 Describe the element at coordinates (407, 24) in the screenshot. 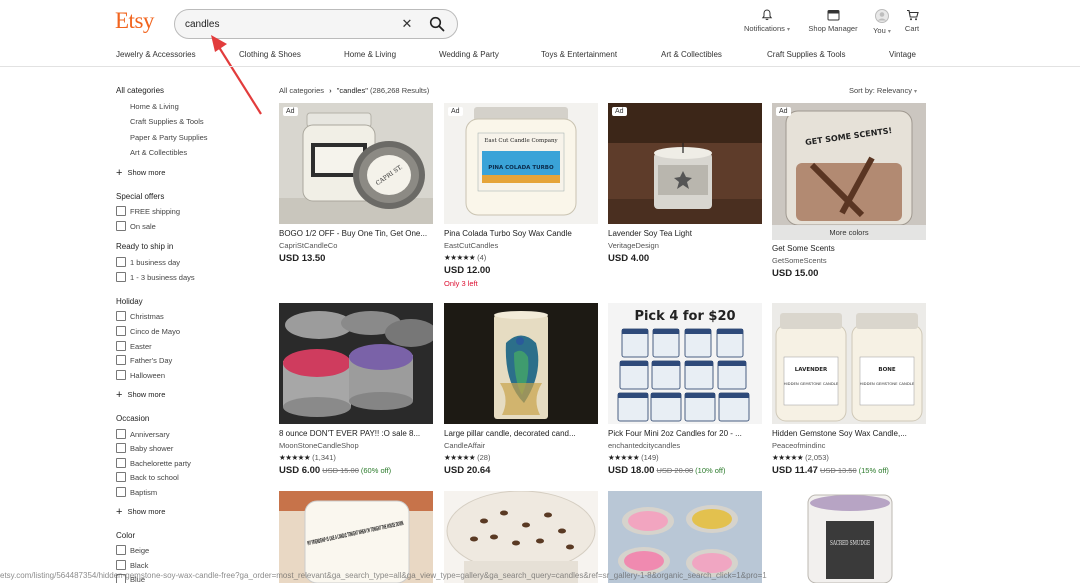

I see `clear-search-icon: ✕` at that location.